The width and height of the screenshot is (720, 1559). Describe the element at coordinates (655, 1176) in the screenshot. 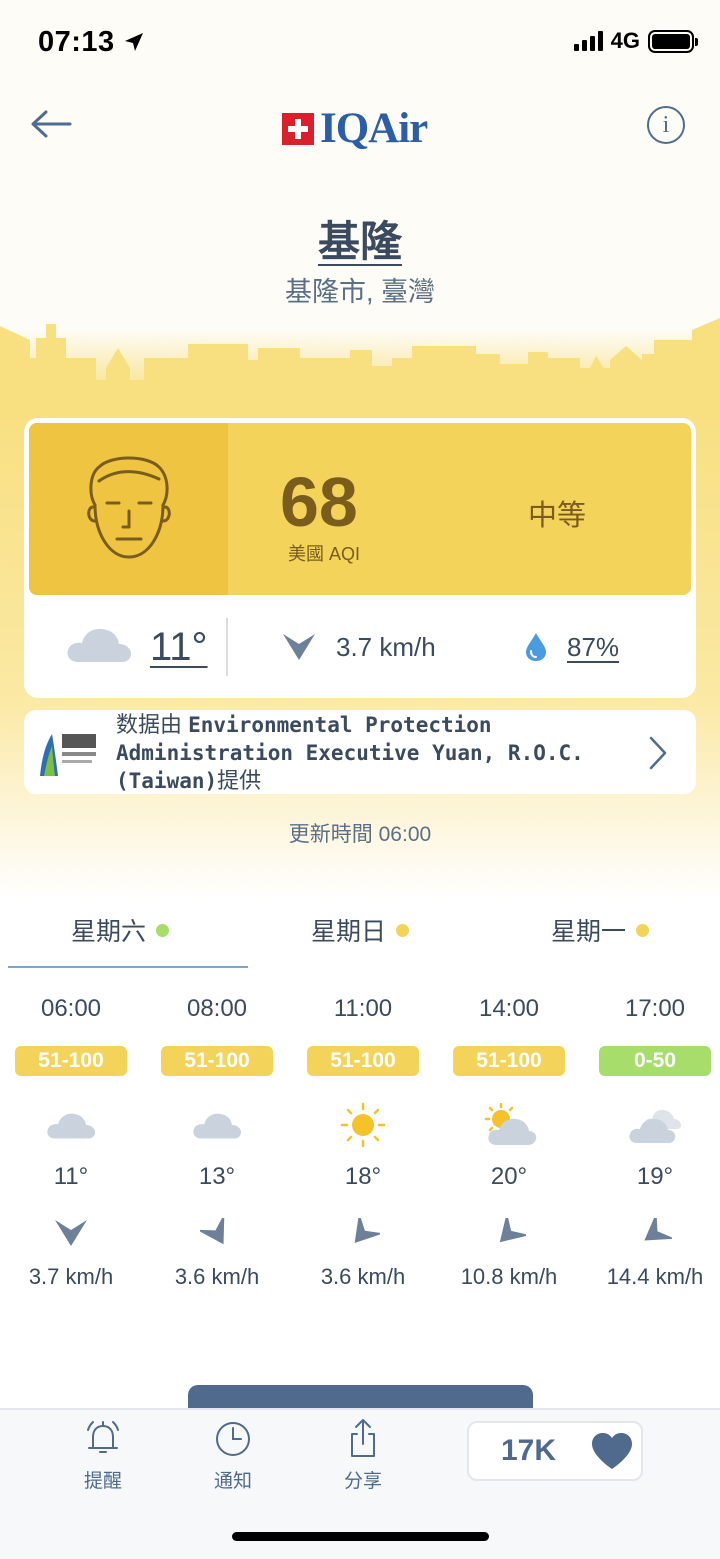

I see `forecast-temperature: 19°` at that location.